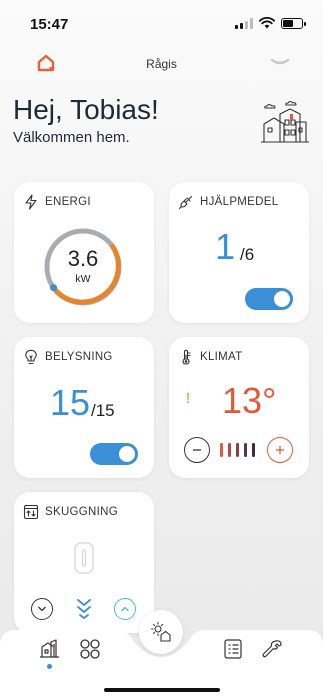 The height and width of the screenshot is (700, 323). Describe the element at coordinates (247, 254) in the screenshot. I see `assistive-devices-total: /6` at that location.